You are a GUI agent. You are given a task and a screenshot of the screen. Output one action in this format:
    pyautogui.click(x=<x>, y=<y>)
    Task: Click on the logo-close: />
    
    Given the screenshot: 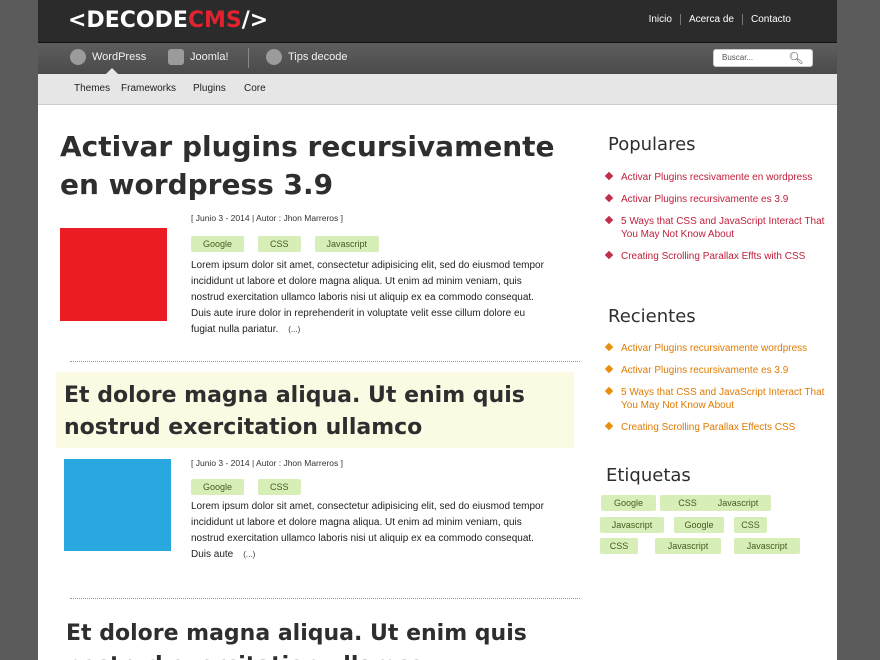 What is the action you would take?
    pyautogui.click(x=255, y=20)
    